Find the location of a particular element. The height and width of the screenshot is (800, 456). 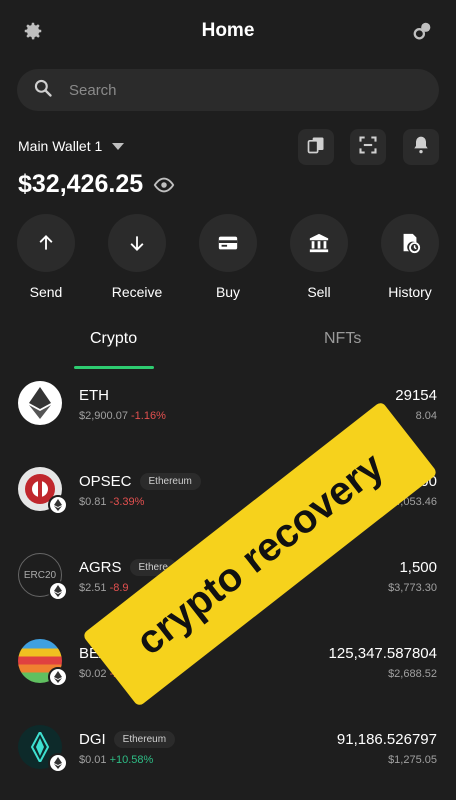

asset-price-row: $2.51 -8.9 is located at coordinates (104, 588).